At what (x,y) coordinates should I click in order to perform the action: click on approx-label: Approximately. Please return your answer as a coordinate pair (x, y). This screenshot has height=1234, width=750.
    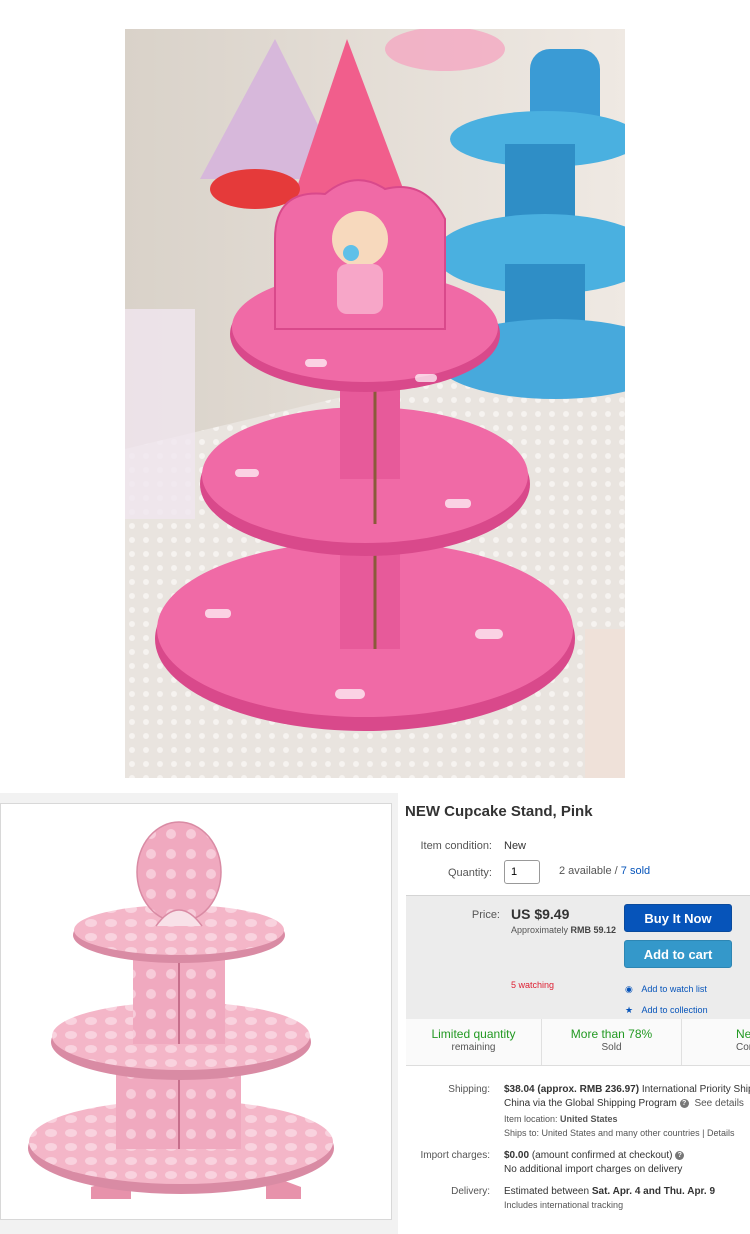
    Looking at the image, I should click on (540, 930).